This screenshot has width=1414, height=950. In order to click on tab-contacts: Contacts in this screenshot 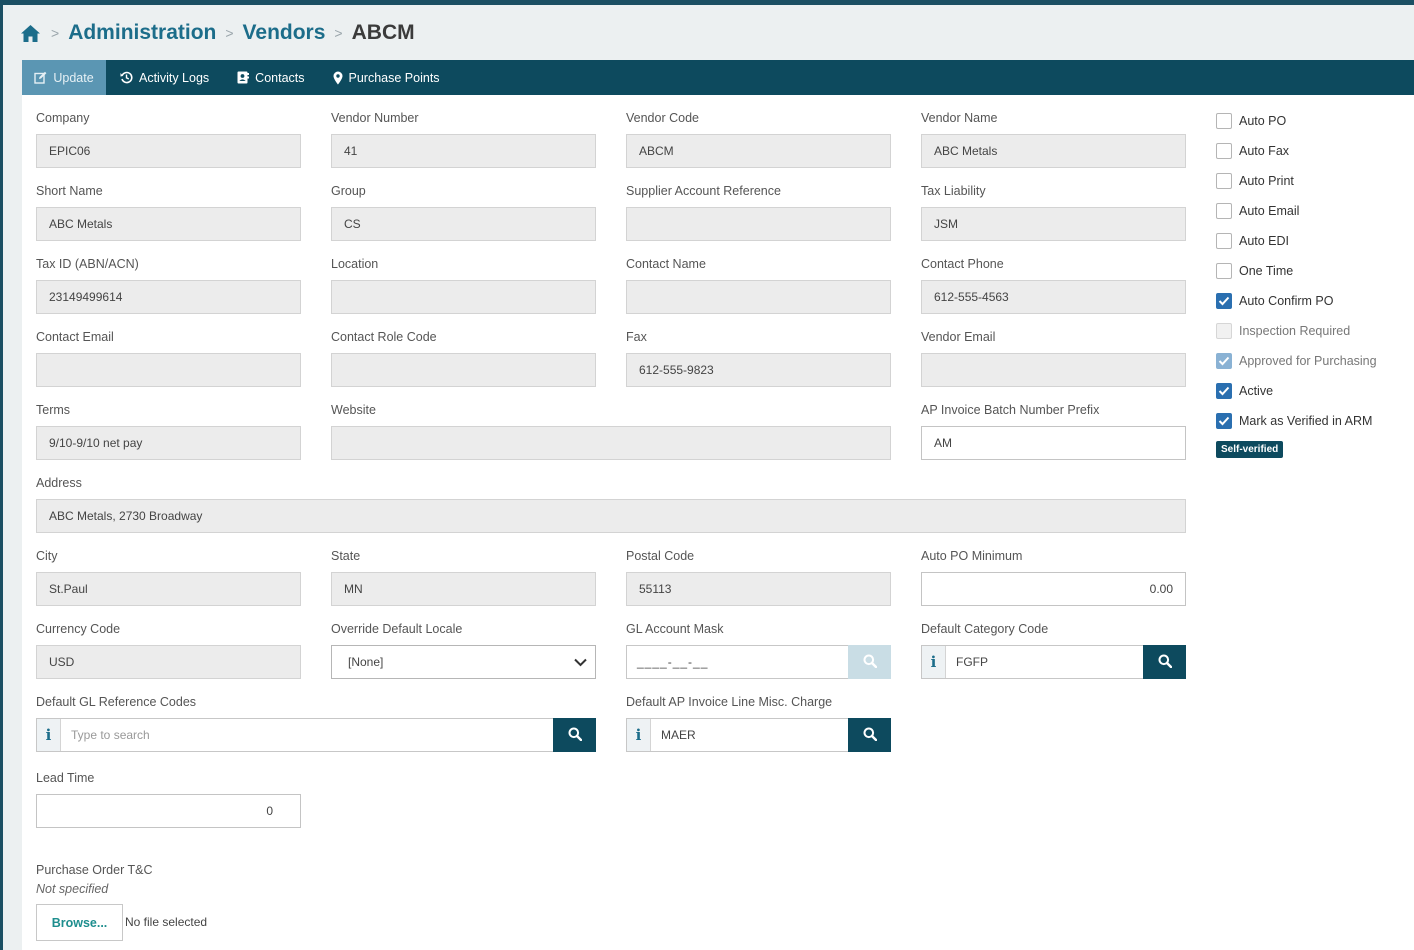, I will do `click(270, 77)`.